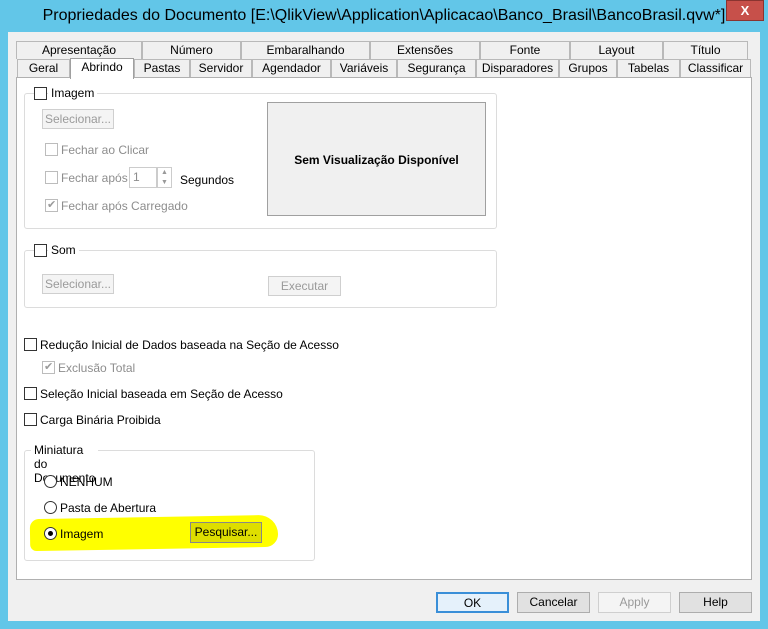 The width and height of the screenshot is (768, 629). Describe the element at coordinates (79, 50) in the screenshot. I see `tab-apresentacao: Apresentação` at that location.